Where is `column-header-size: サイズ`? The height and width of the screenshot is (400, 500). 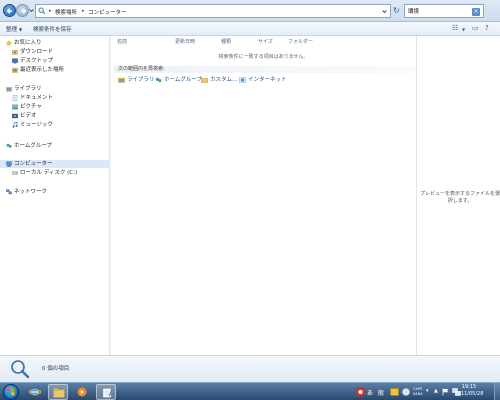
column-header-size: サイズ is located at coordinates (265, 41).